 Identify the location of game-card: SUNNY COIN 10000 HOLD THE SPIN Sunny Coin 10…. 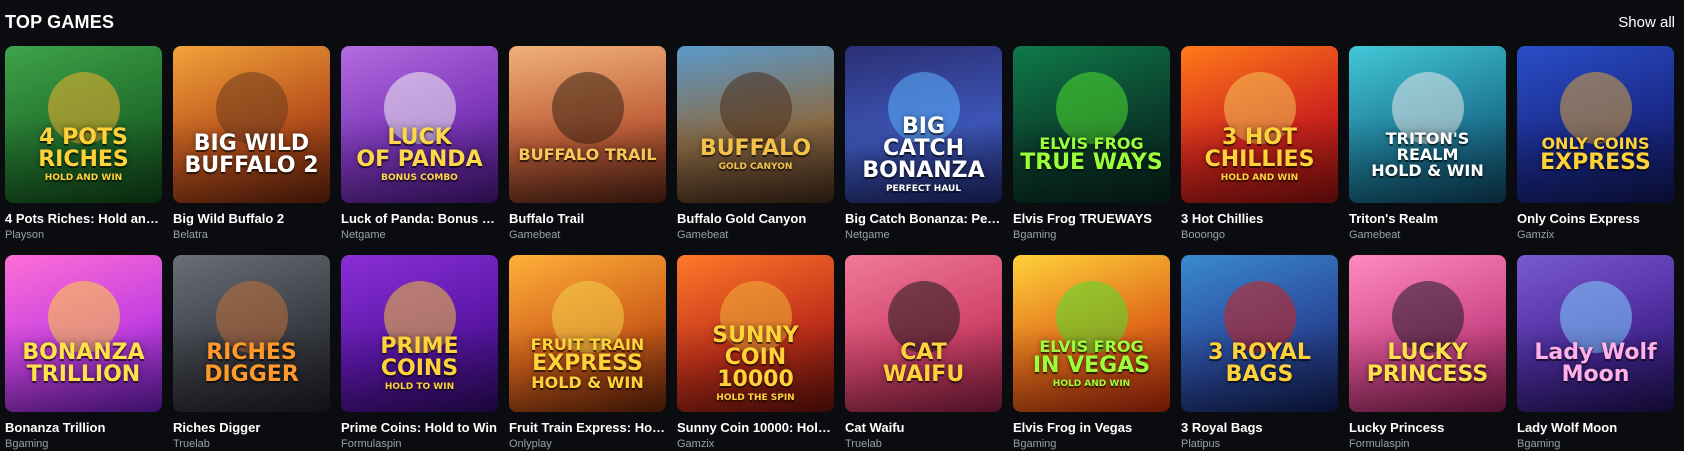
(755, 352).